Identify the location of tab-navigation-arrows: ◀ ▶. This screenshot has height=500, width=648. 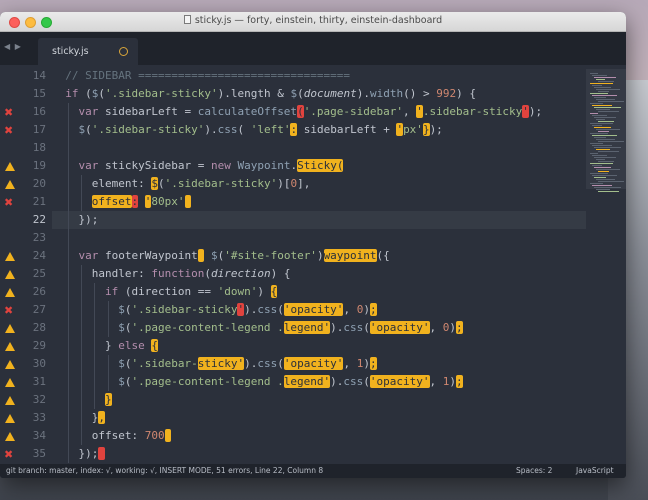
(13, 46).